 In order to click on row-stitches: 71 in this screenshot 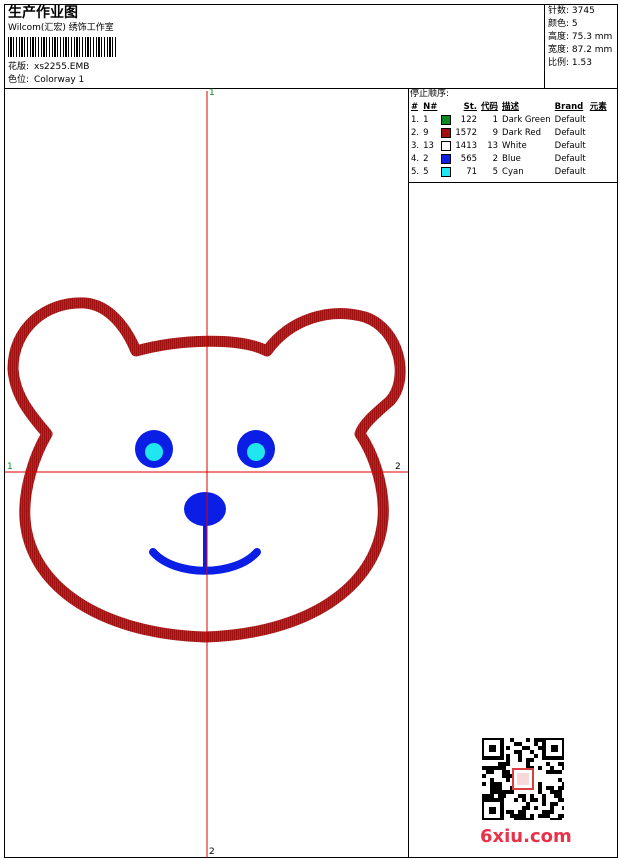, I will do `click(472, 172)`.